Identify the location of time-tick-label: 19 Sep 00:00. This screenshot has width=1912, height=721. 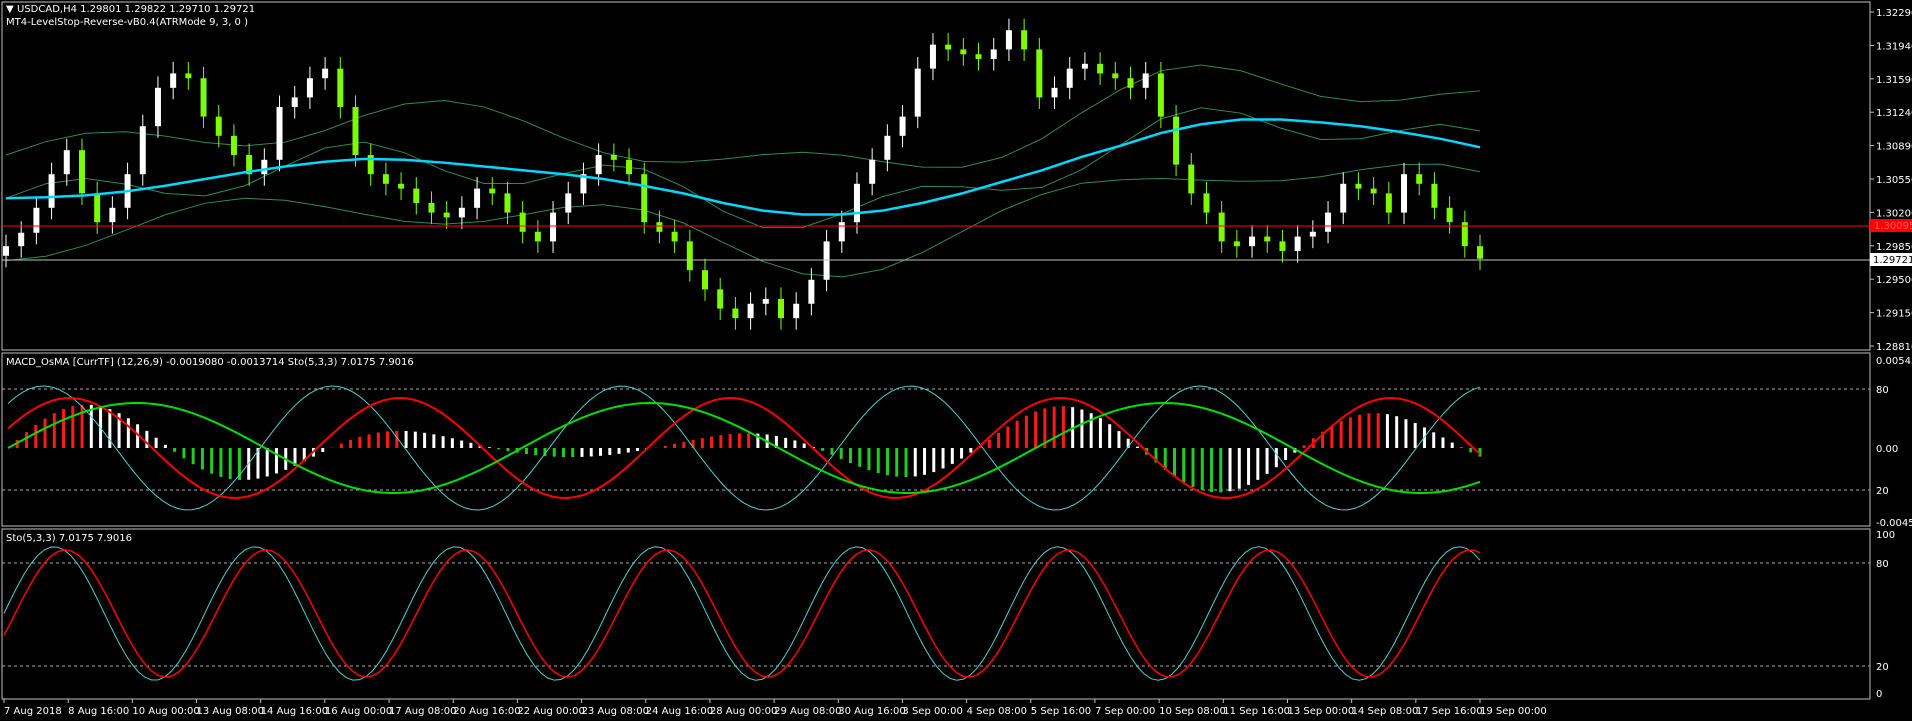
(1513, 711).